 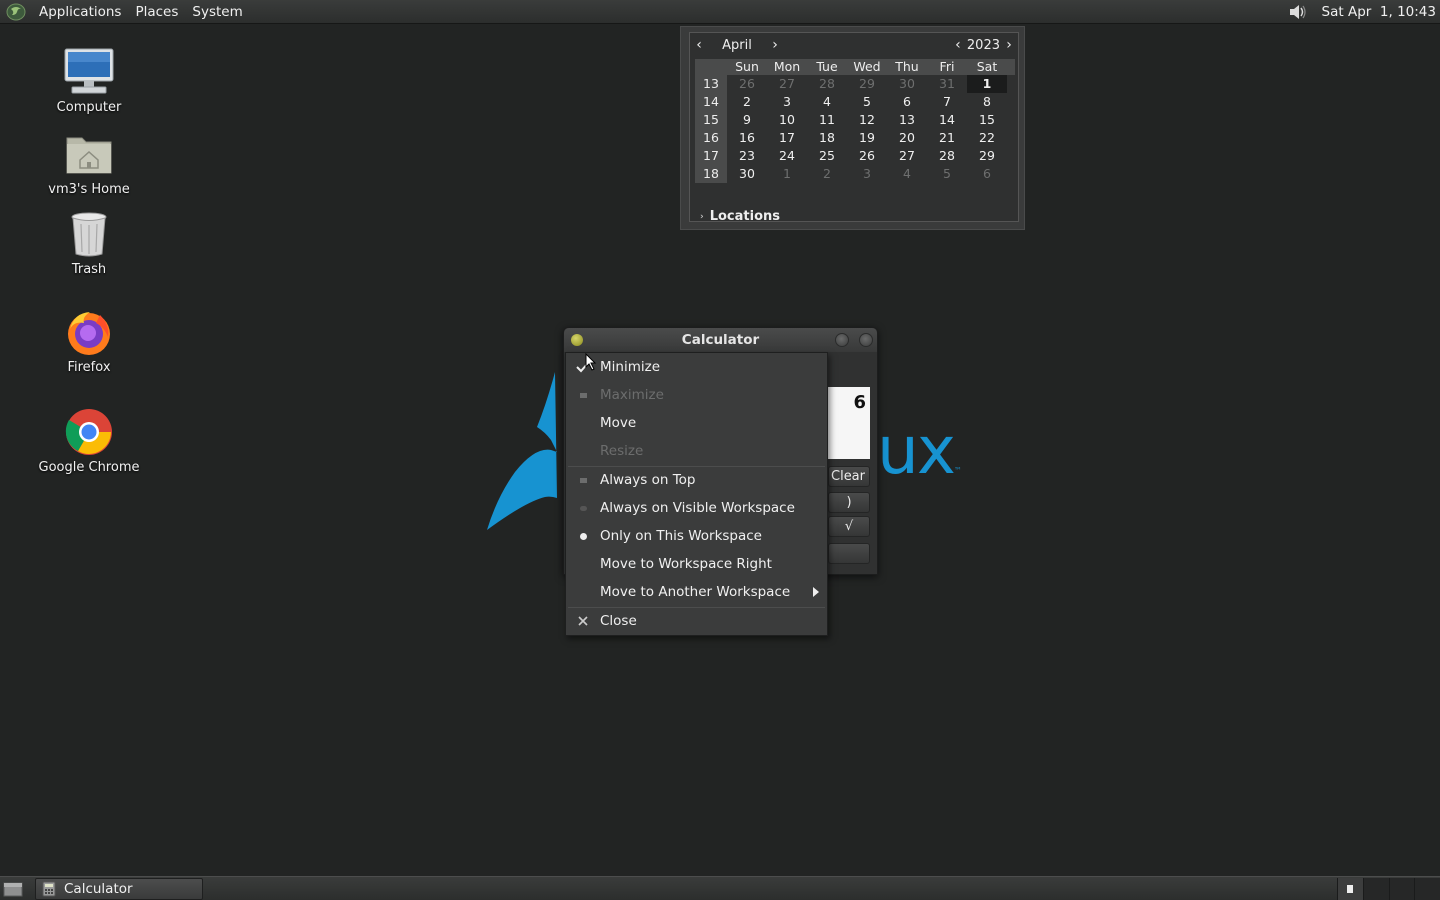 What do you see at coordinates (849, 526) in the screenshot?
I see `square-root-key: √` at bounding box center [849, 526].